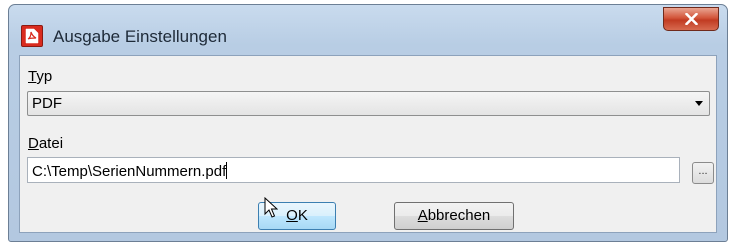 Image resolution: width=734 pixels, height=247 pixels. Describe the element at coordinates (40, 76) in the screenshot. I see `typ-label: Typ` at that location.